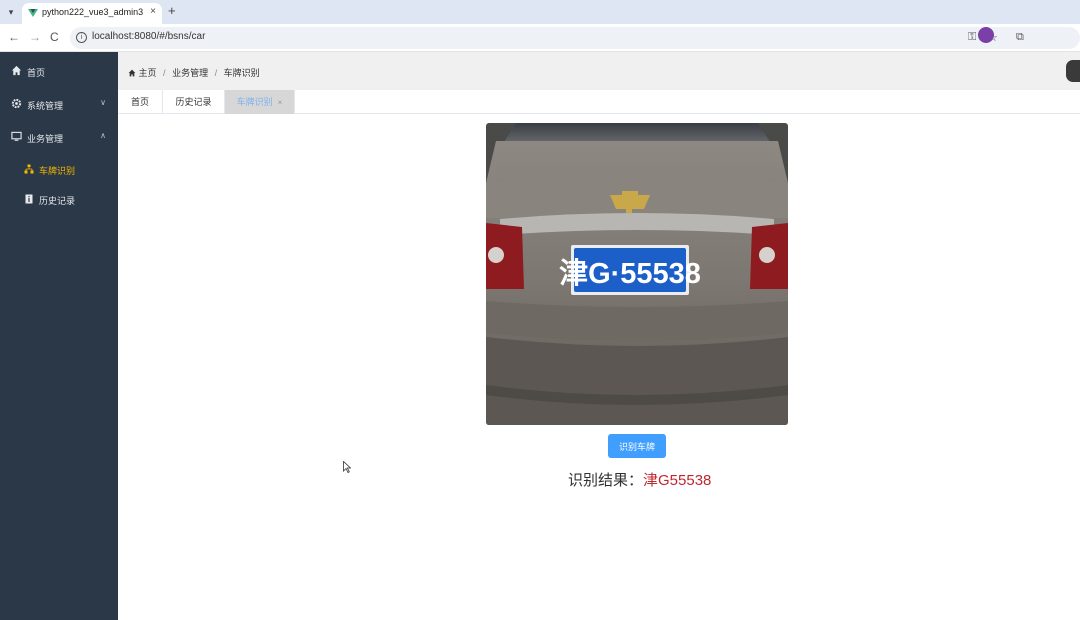  I want to click on vue-favicon-icon, so click(33, 13).